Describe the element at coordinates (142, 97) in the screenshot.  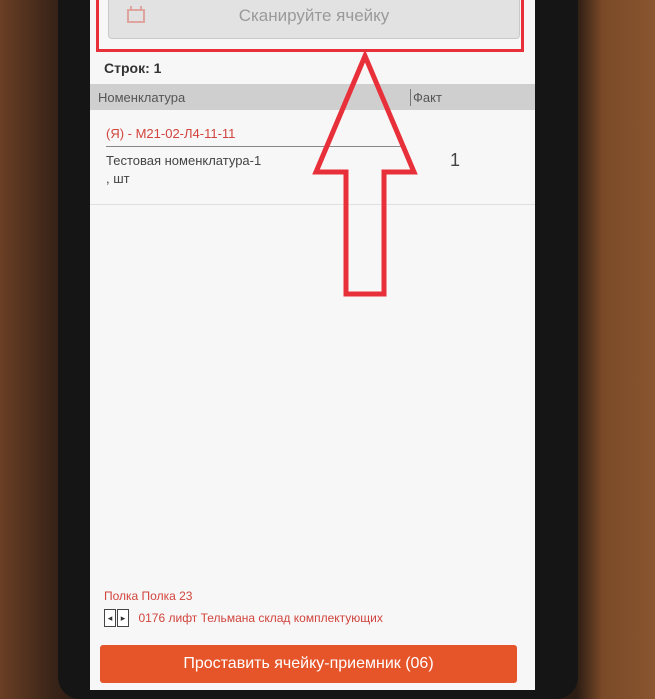
I see `column-header-nomenclature: Номенклатура` at that location.